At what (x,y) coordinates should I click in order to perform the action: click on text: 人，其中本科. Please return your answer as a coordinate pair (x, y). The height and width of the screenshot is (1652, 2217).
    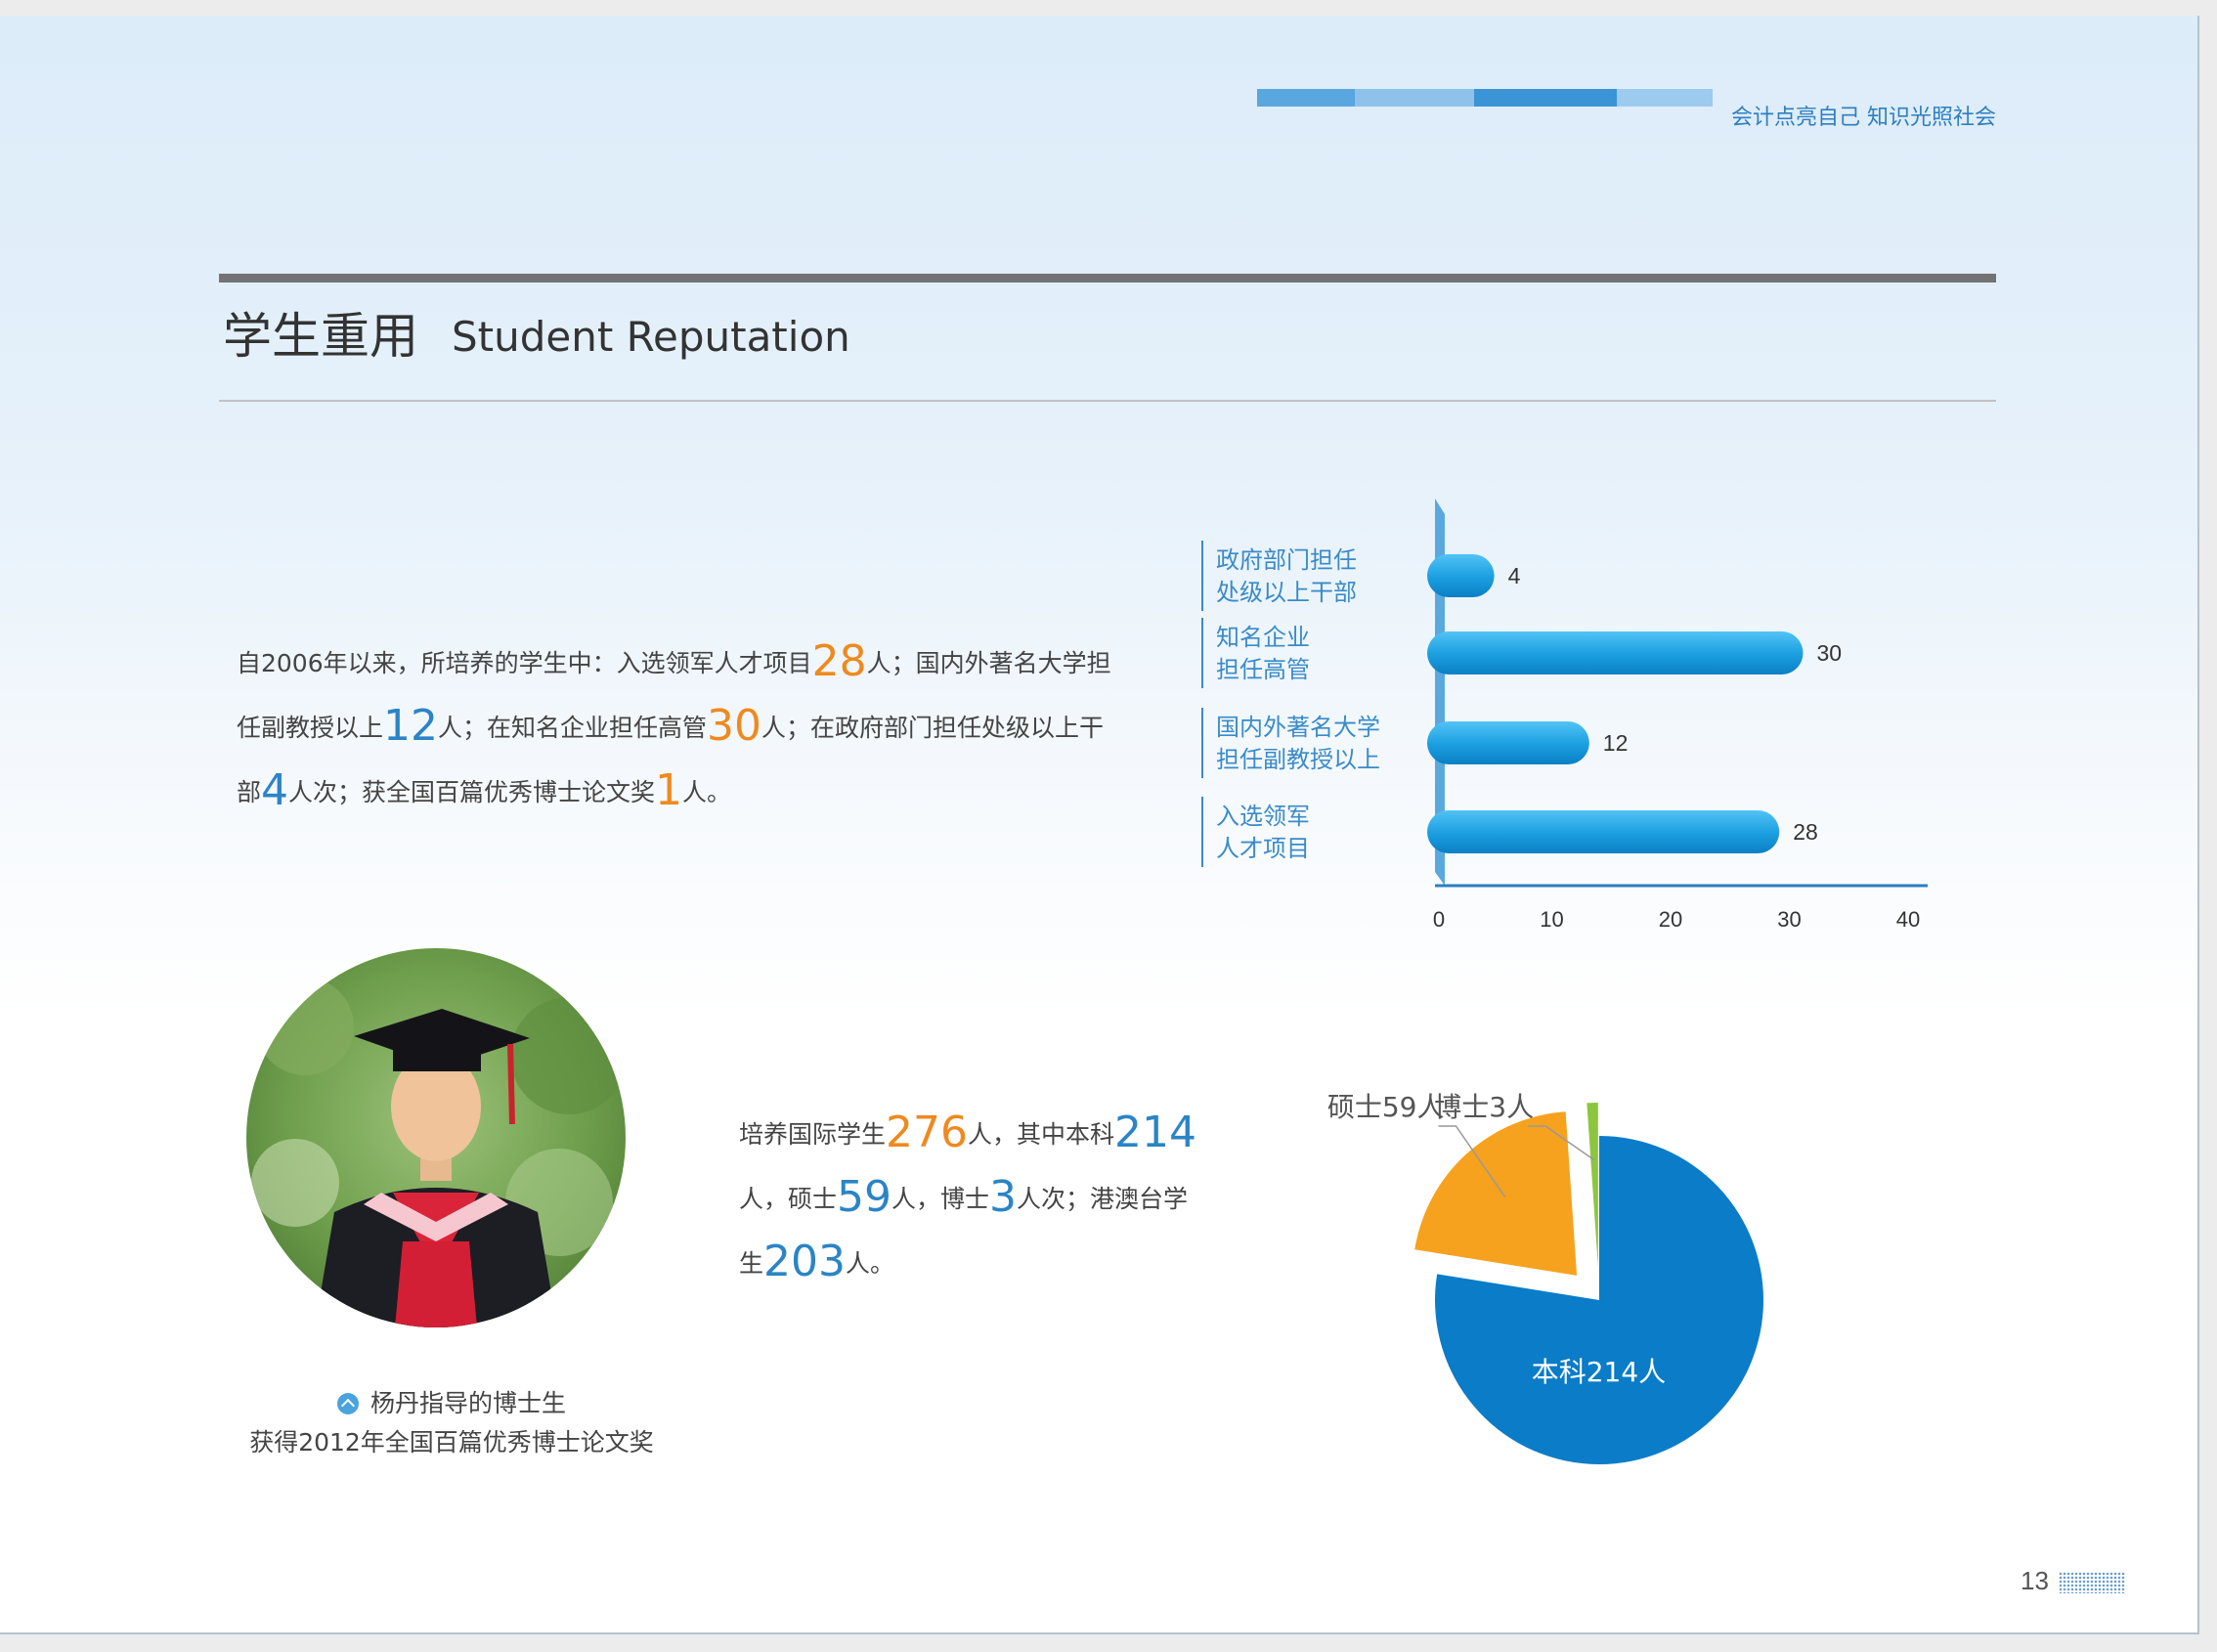
    Looking at the image, I should click on (1041, 1134).